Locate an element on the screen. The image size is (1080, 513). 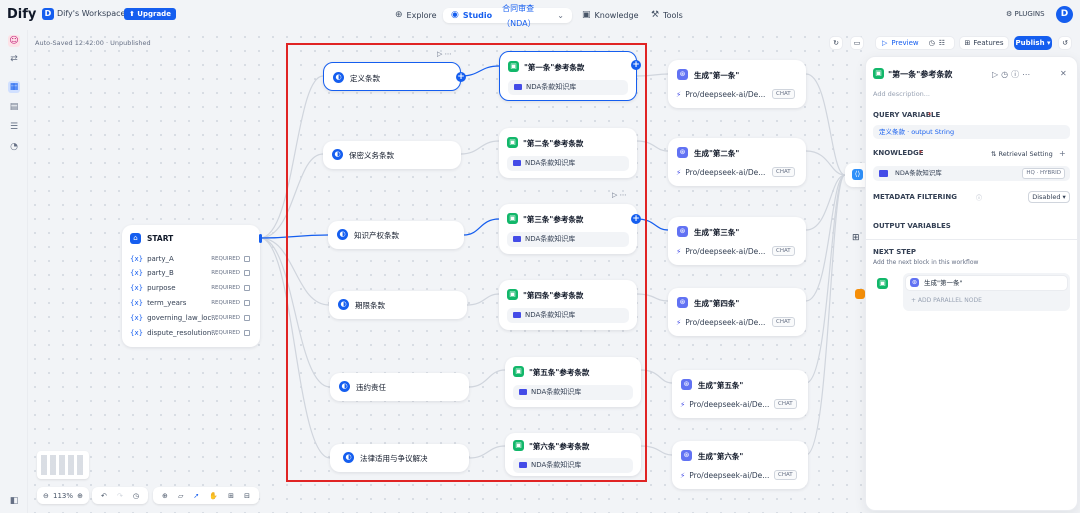
start-variable: {x} purpose REQUIRED is located at coordinates (191, 288).